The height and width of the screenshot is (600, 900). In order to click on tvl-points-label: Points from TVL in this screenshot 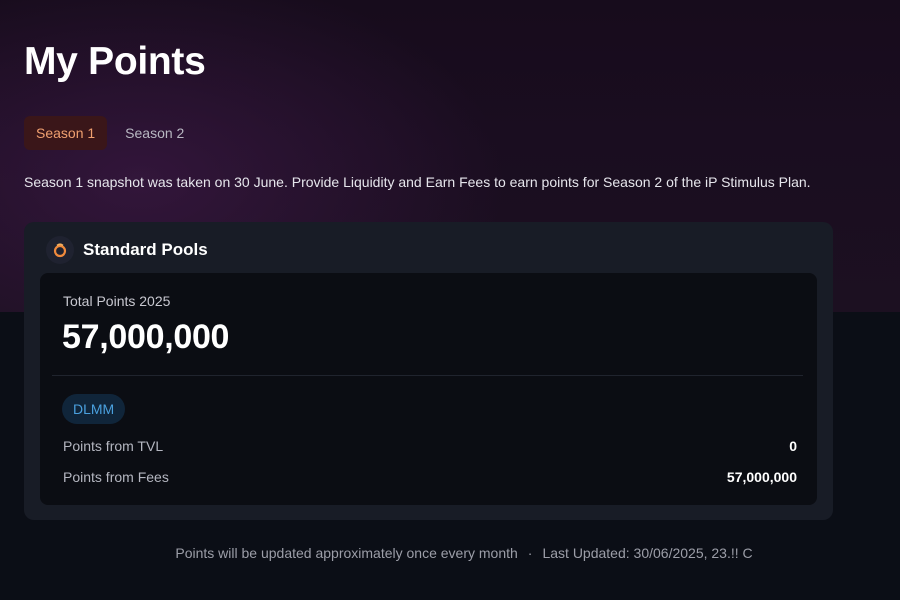, I will do `click(113, 446)`.